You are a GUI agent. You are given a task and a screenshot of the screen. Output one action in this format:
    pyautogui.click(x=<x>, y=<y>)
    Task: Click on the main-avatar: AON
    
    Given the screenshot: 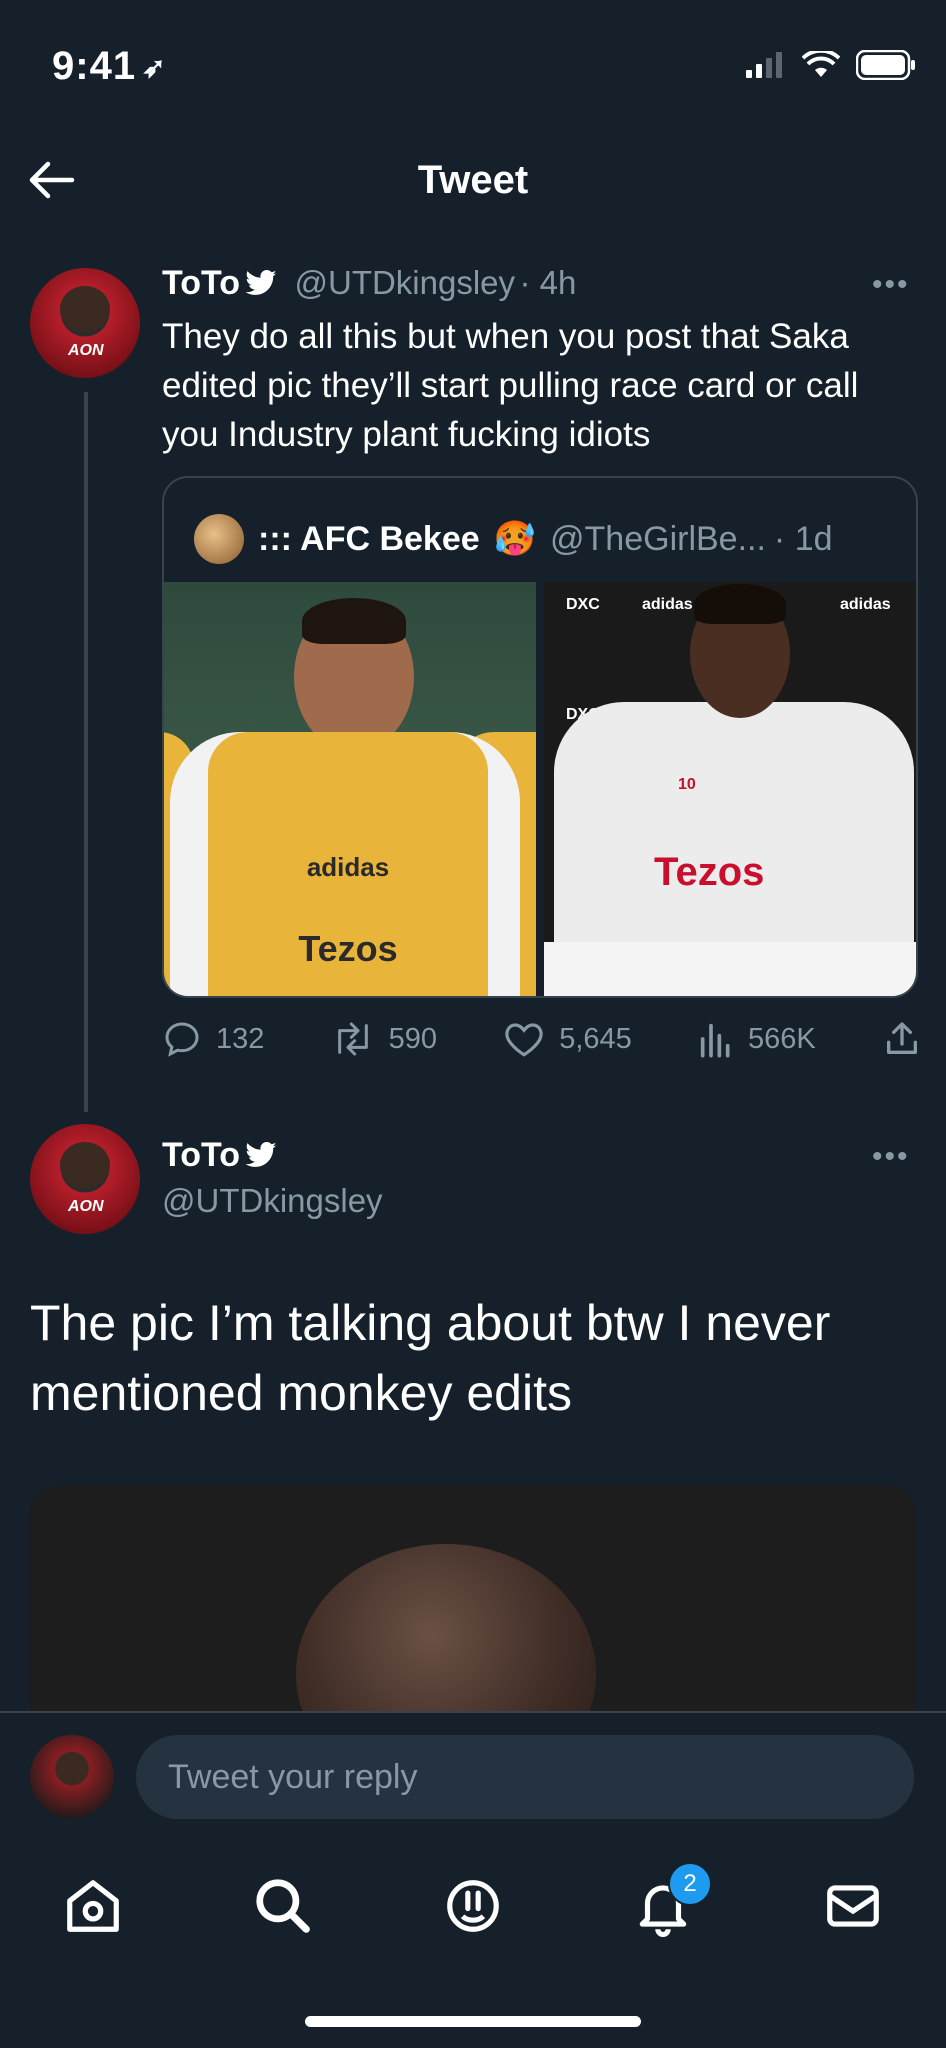 What is the action you would take?
    pyautogui.click(x=85, y=1179)
    